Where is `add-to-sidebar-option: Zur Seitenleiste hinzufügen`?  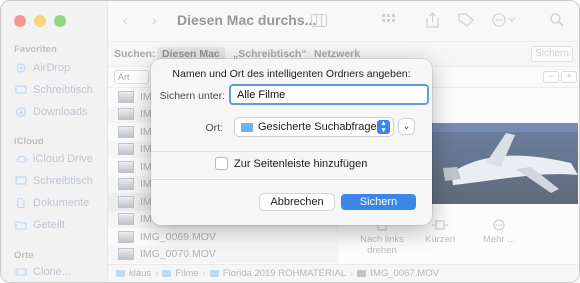
add-to-sidebar-option: Zur Seitenleiste hinzufügen is located at coordinates (291, 163).